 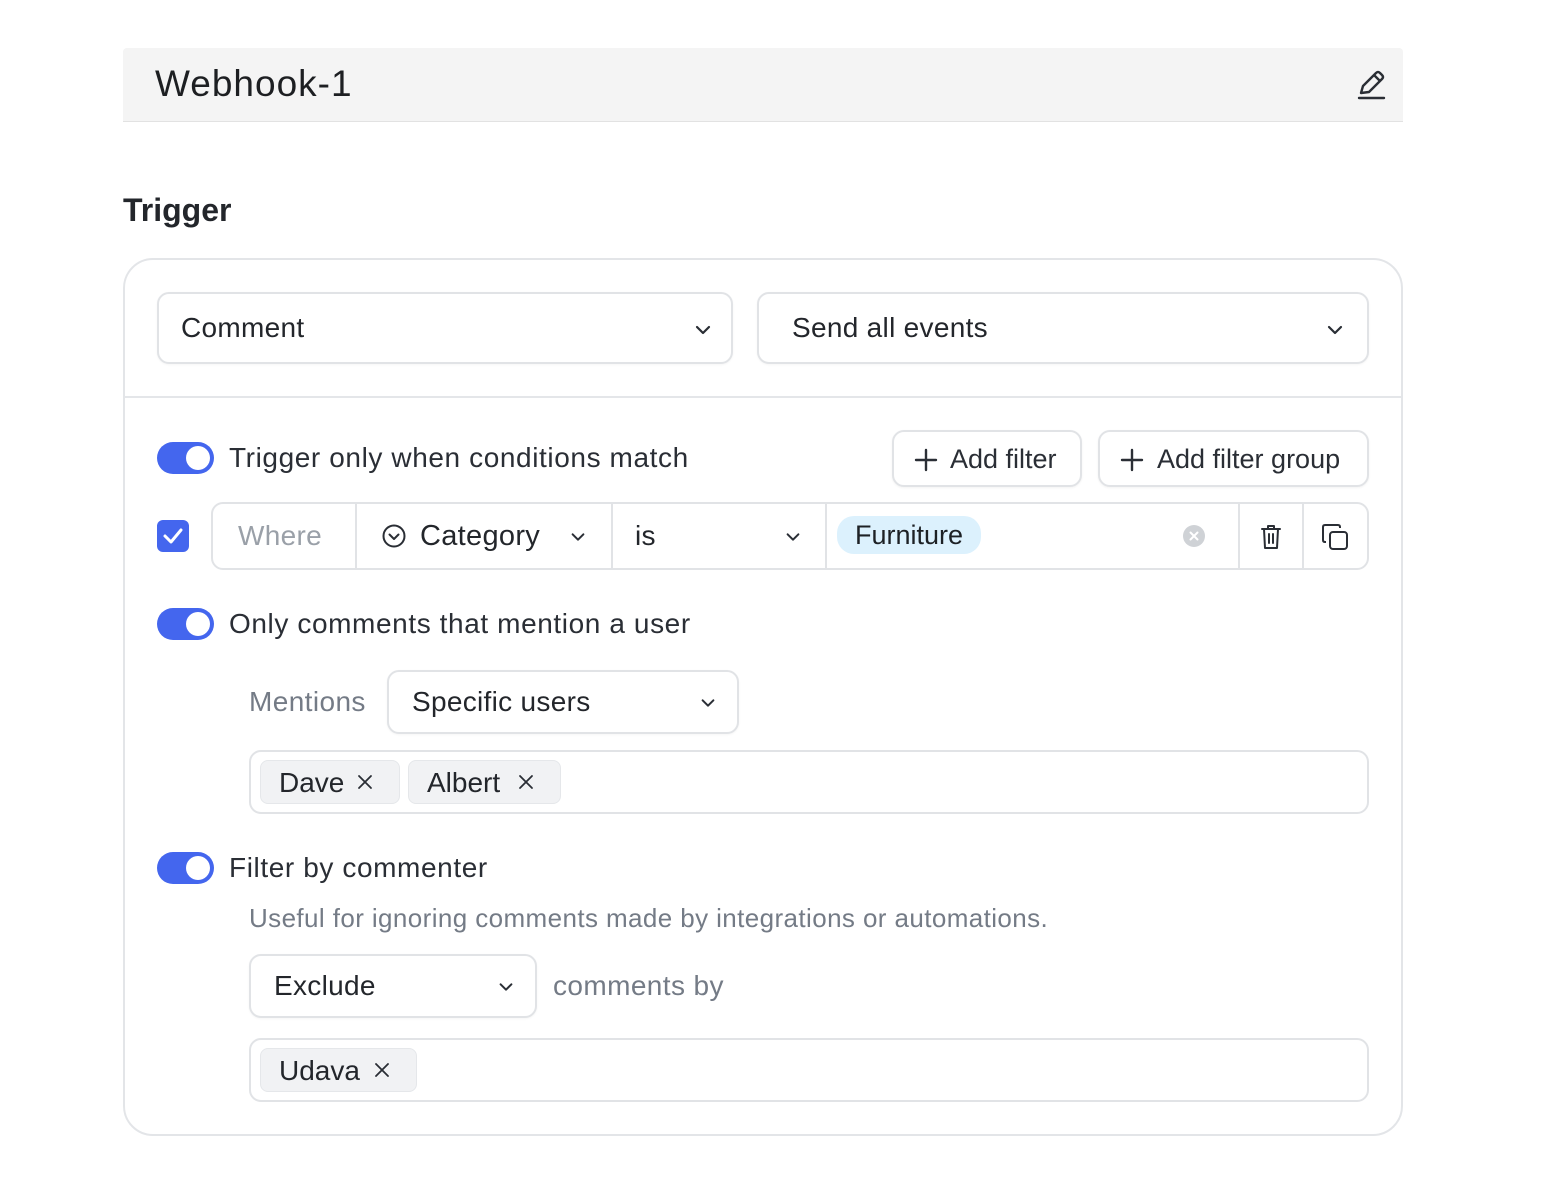 What do you see at coordinates (1032, 536) in the screenshot?
I see `filter-value-field: Furniture` at bounding box center [1032, 536].